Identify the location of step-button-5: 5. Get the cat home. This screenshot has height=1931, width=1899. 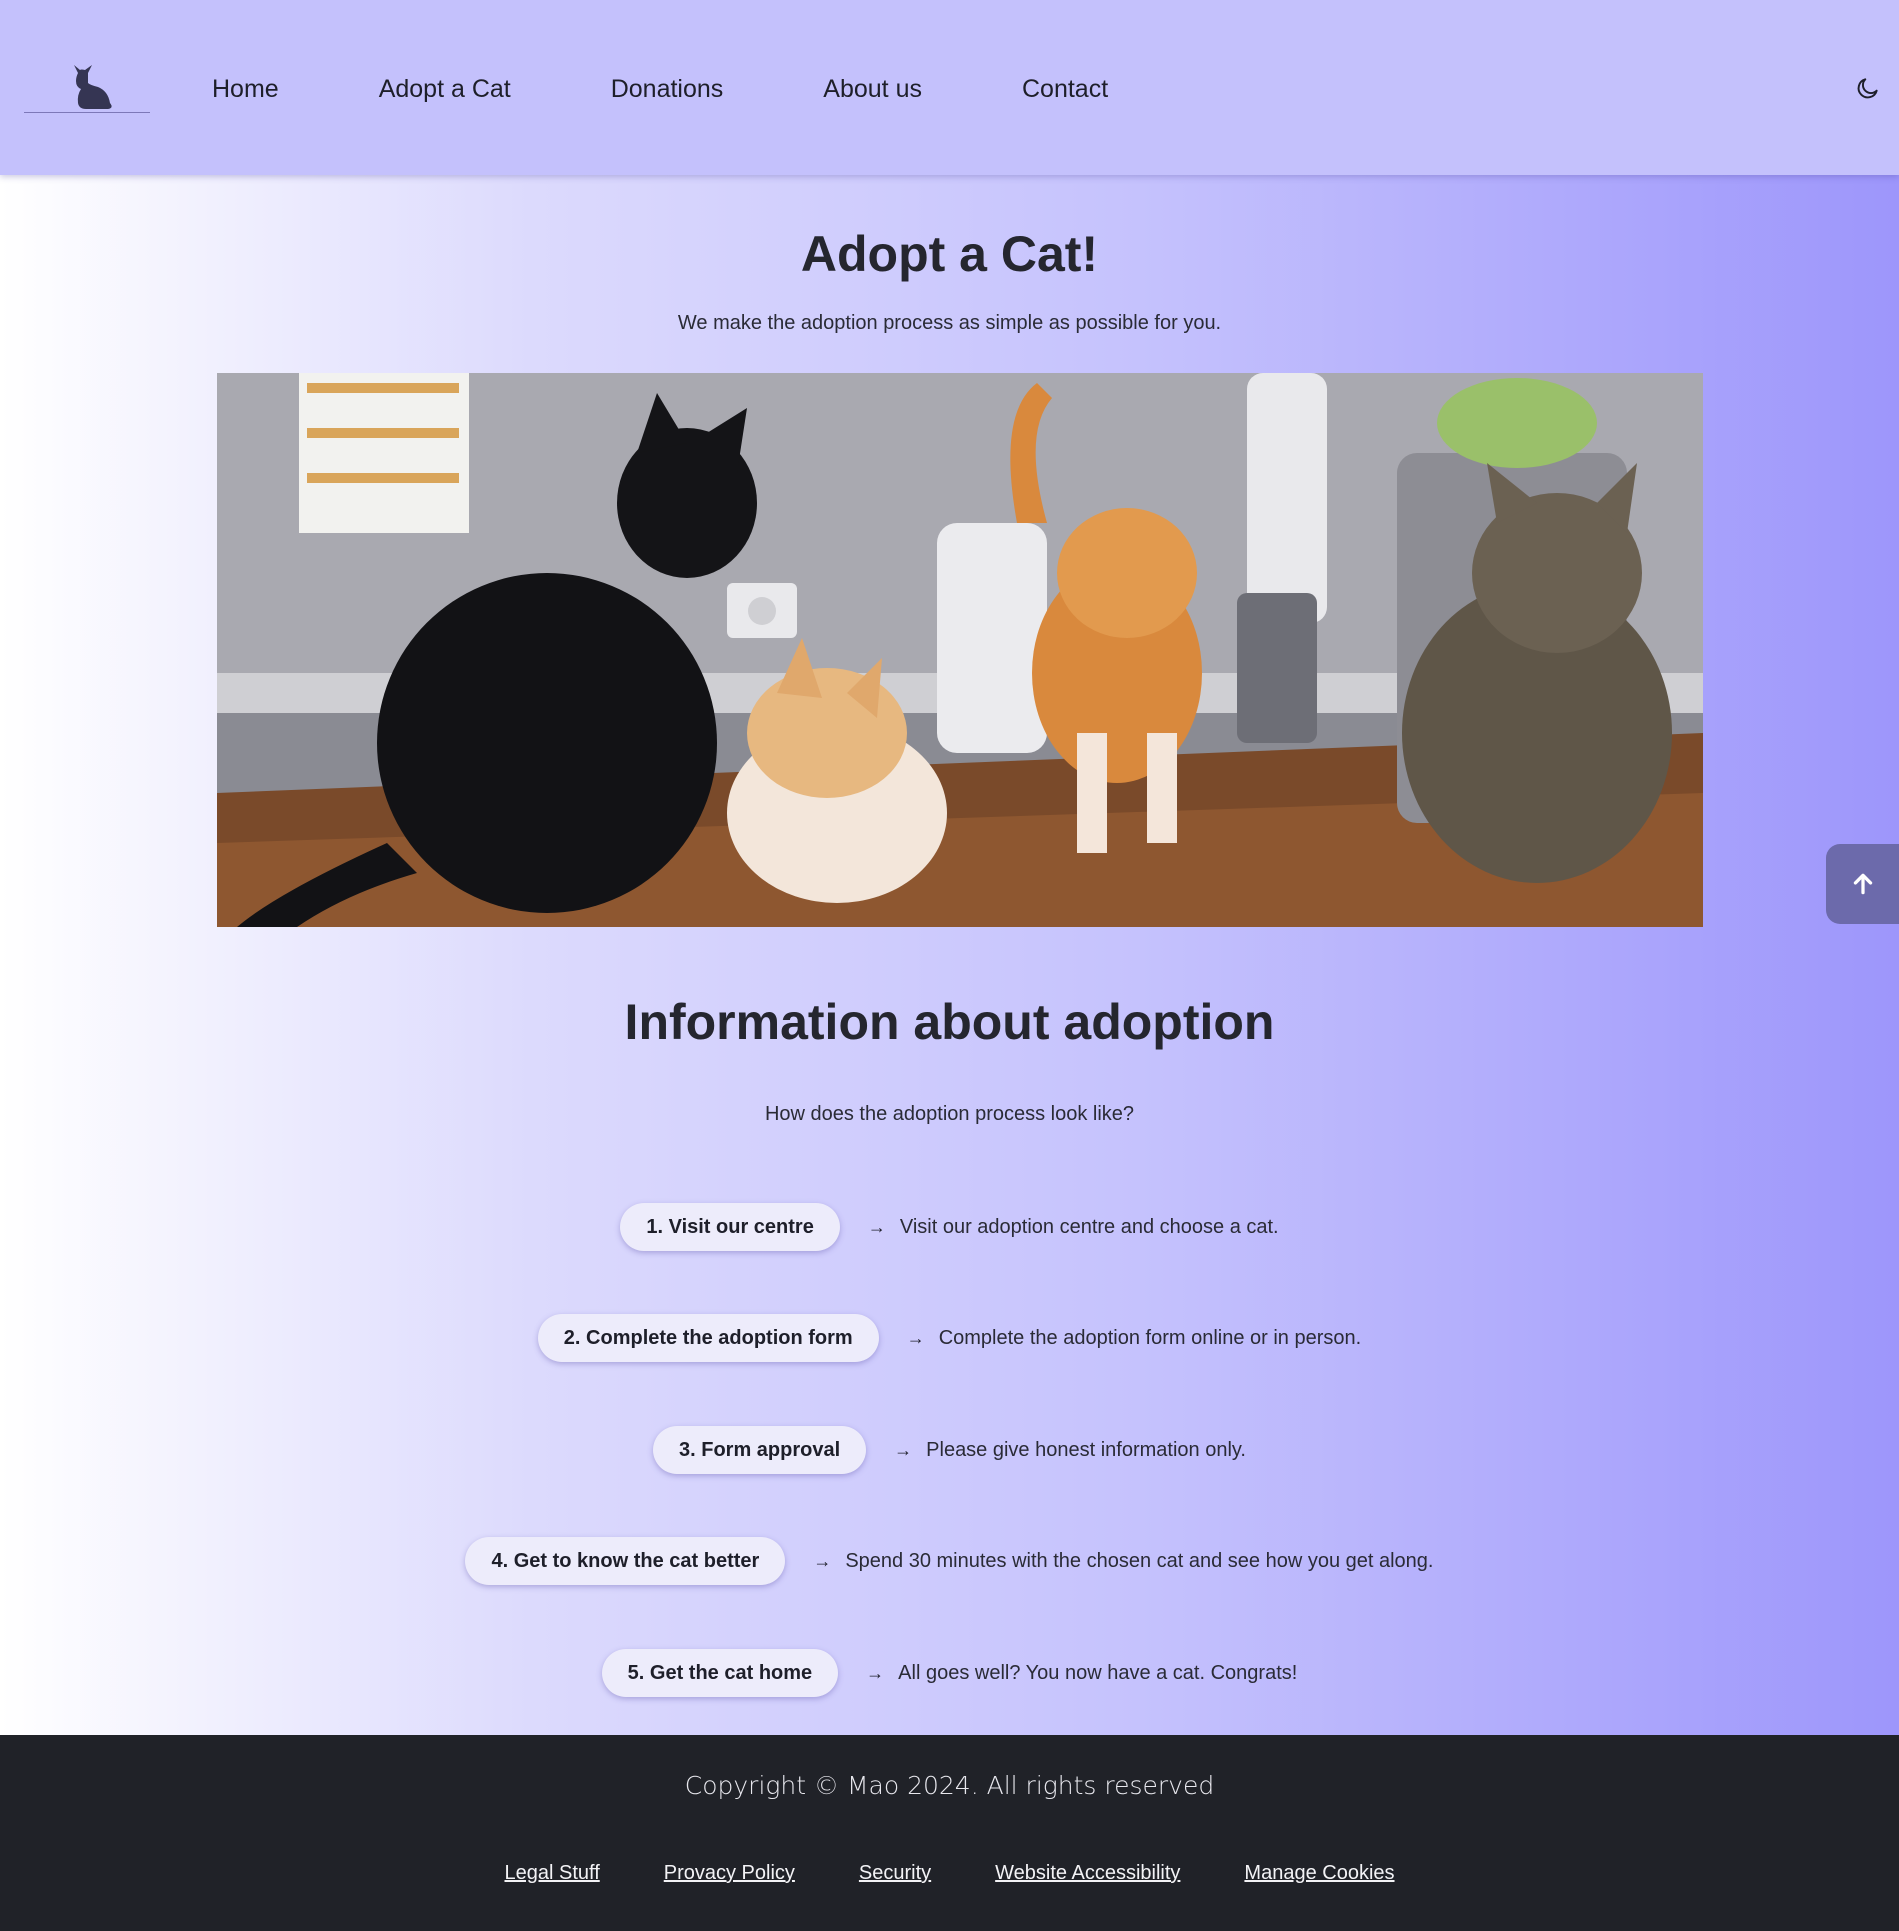
(720, 1673).